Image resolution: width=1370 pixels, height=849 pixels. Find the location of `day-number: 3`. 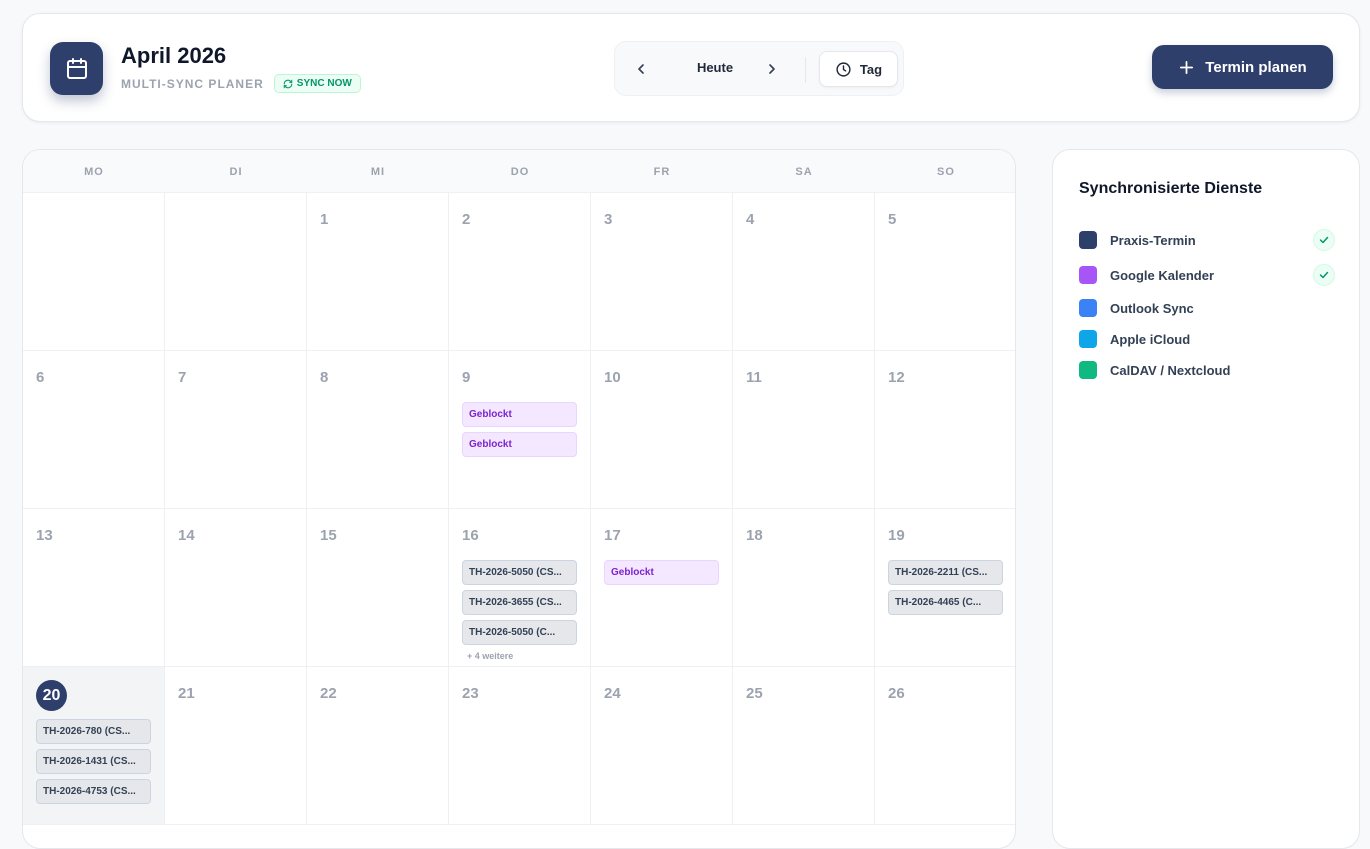

day-number: 3 is located at coordinates (608, 219).